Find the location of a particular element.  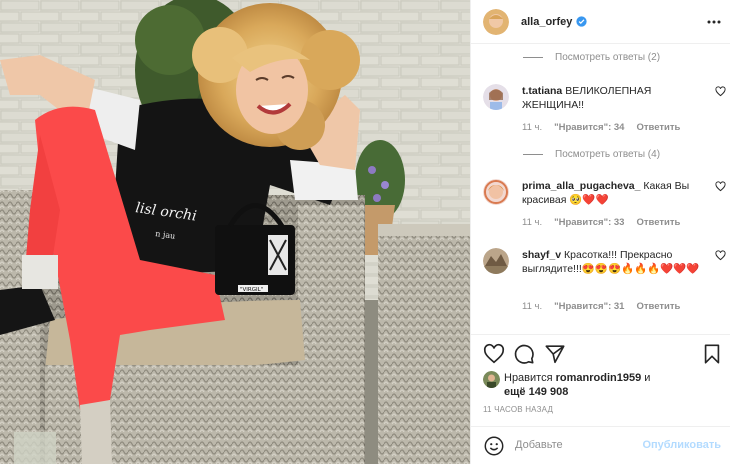

view-replies-button: Посмотреть ответы (4) is located at coordinates (591, 154).